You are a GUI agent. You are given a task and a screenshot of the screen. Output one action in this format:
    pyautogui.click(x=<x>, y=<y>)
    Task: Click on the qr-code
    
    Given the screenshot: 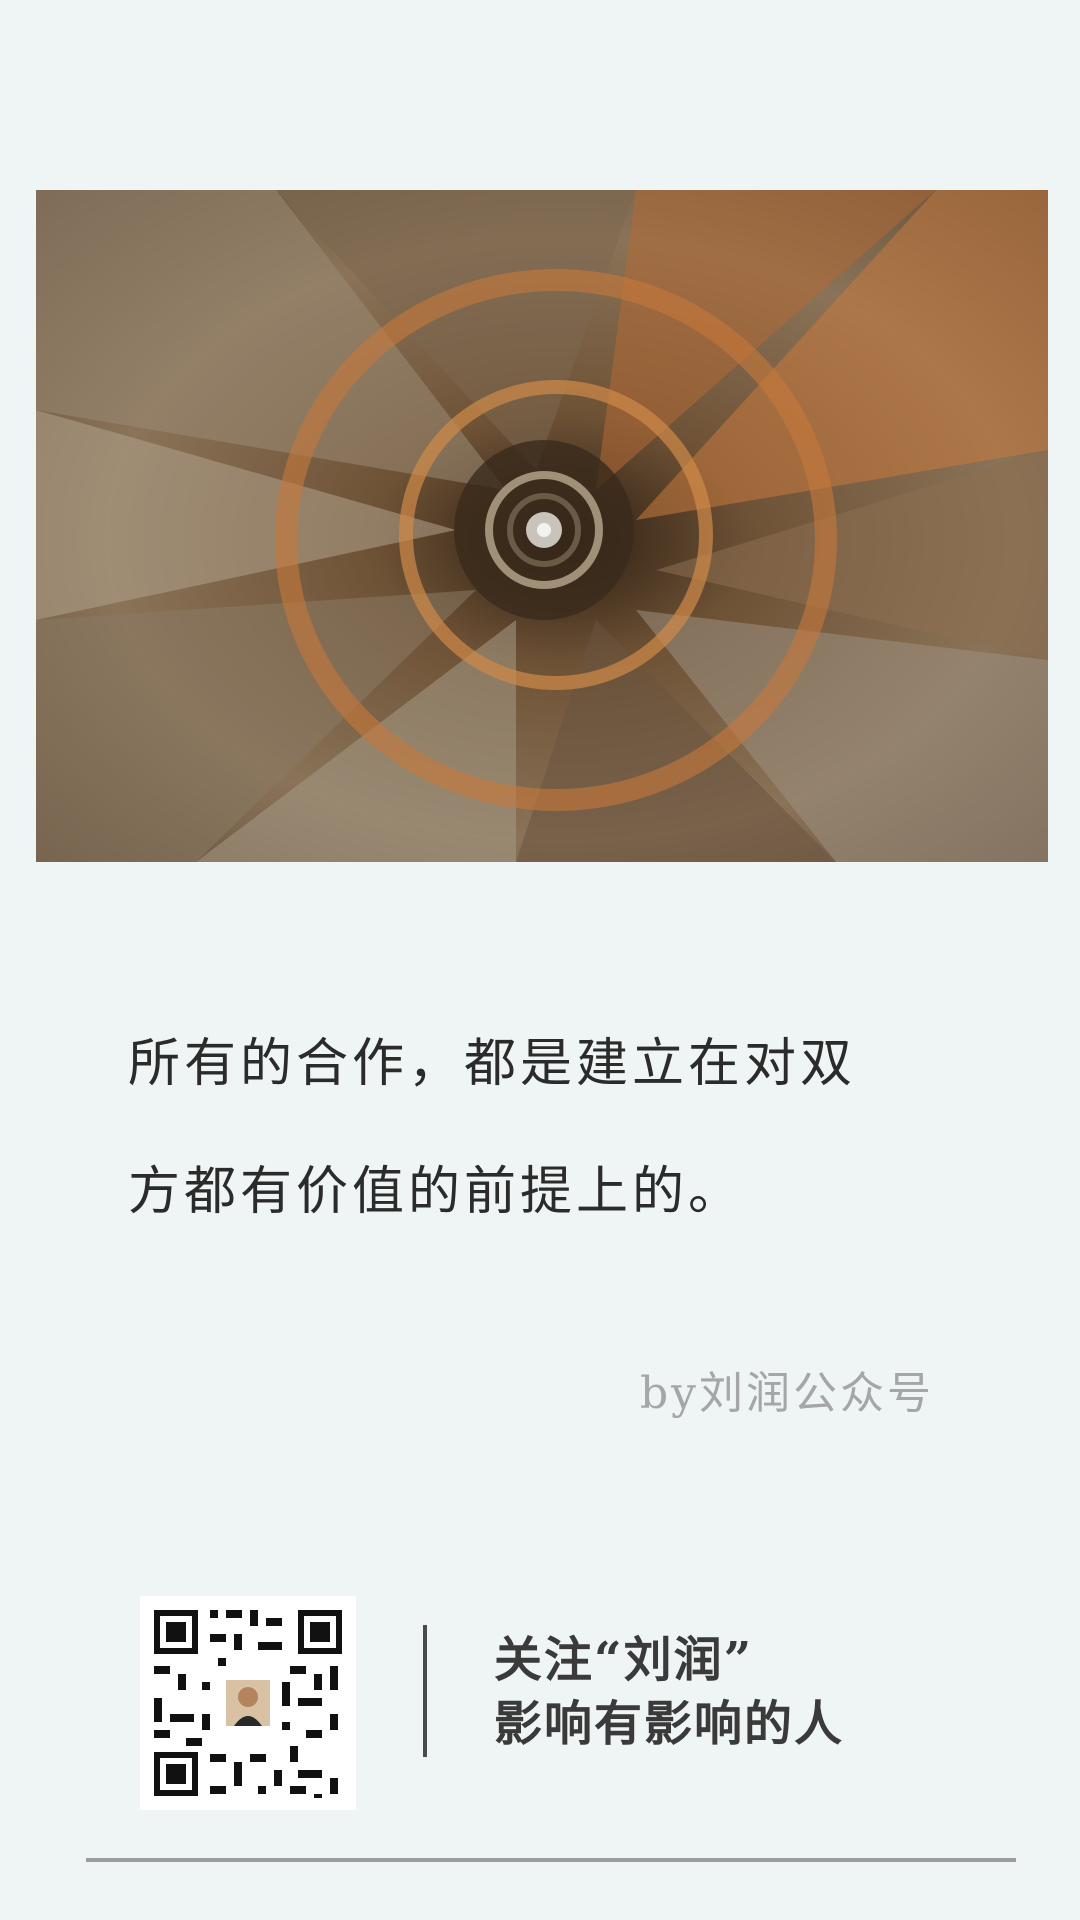 What is the action you would take?
    pyautogui.click(x=248, y=1703)
    